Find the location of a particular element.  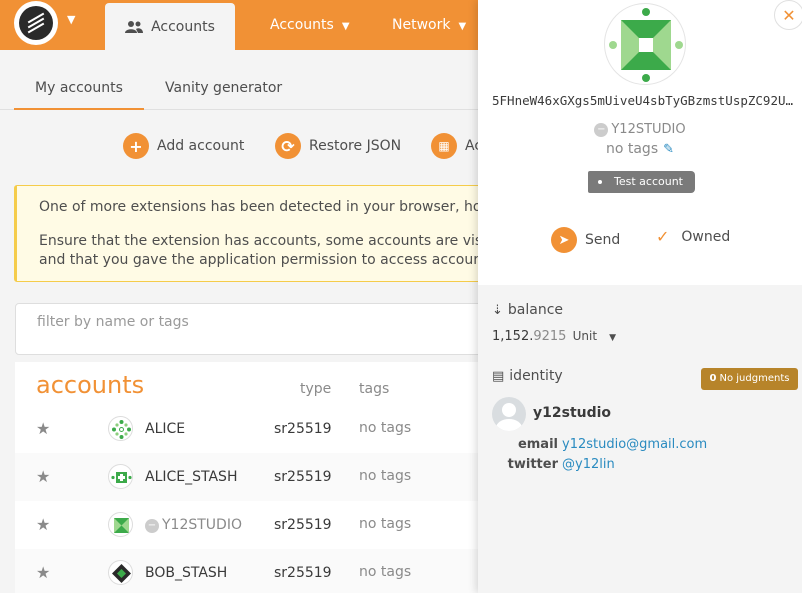

tab-accounts: Accounts is located at coordinates (170, 26).